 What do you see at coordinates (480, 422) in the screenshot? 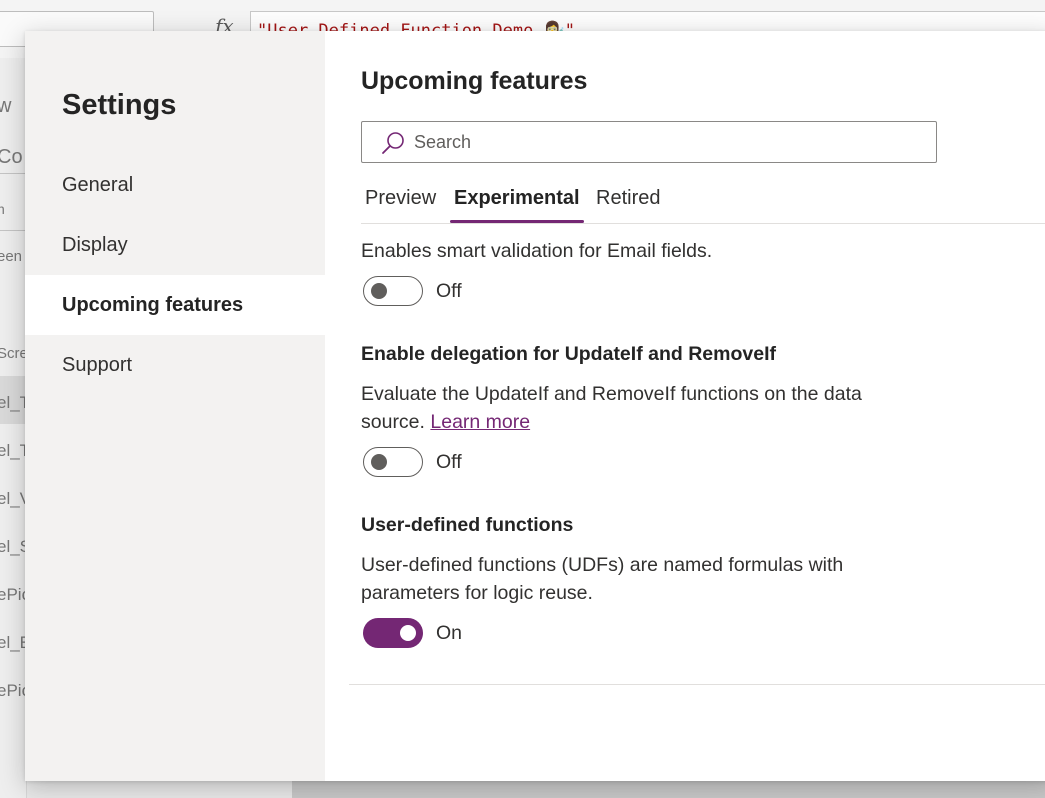
I see `learn-more-link: Learn more` at bounding box center [480, 422].